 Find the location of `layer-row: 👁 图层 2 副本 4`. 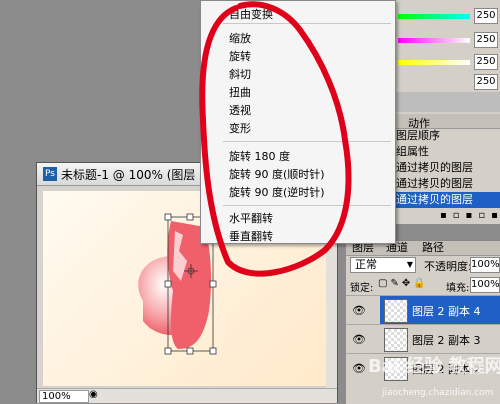

layer-row: 👁 图层 2 副本 4 is located at coordinates (423, 309).